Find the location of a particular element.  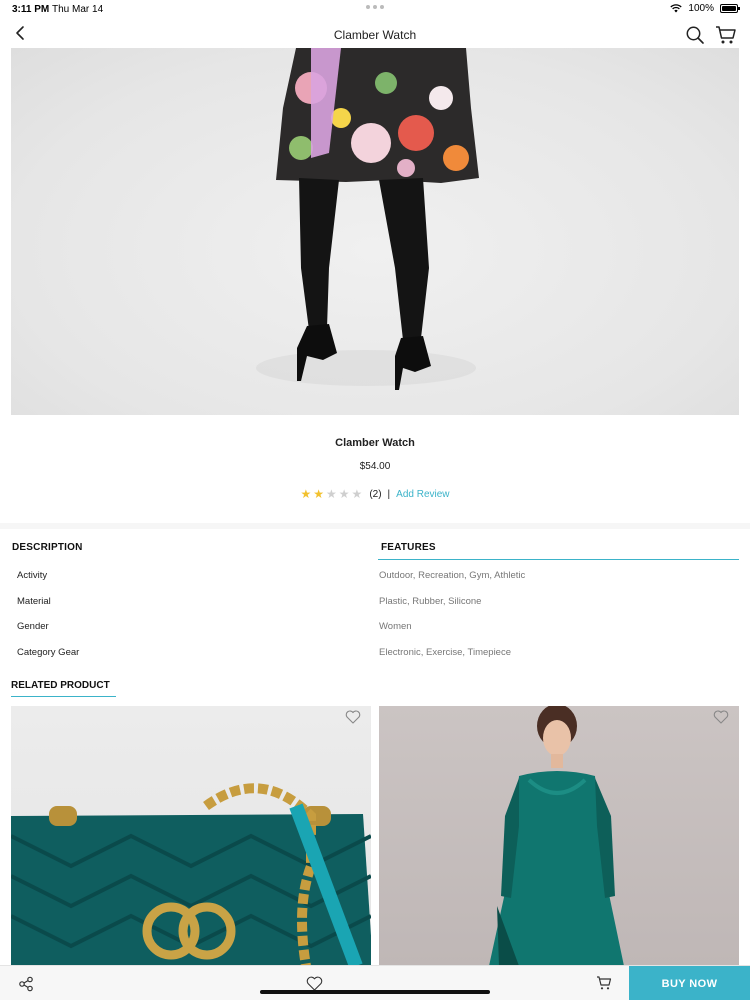

rating-stars: ★ ★ ★ ★ ★ is located at coordinates (331, 494).